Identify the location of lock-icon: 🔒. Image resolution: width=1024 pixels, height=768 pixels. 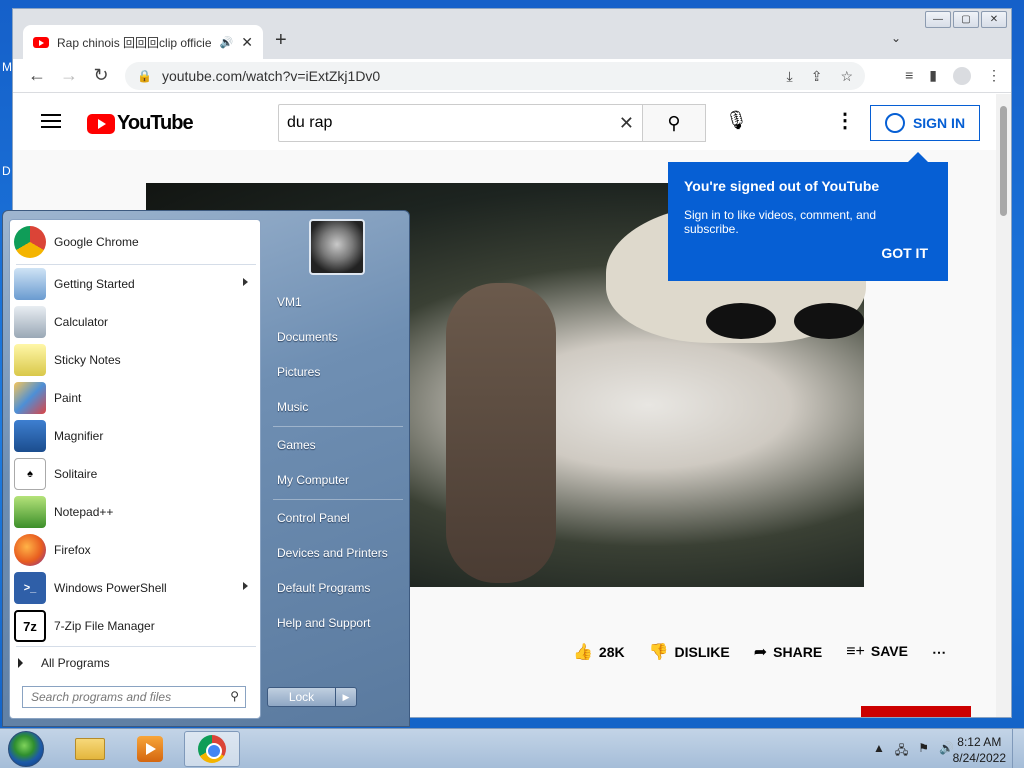
(144, 76).